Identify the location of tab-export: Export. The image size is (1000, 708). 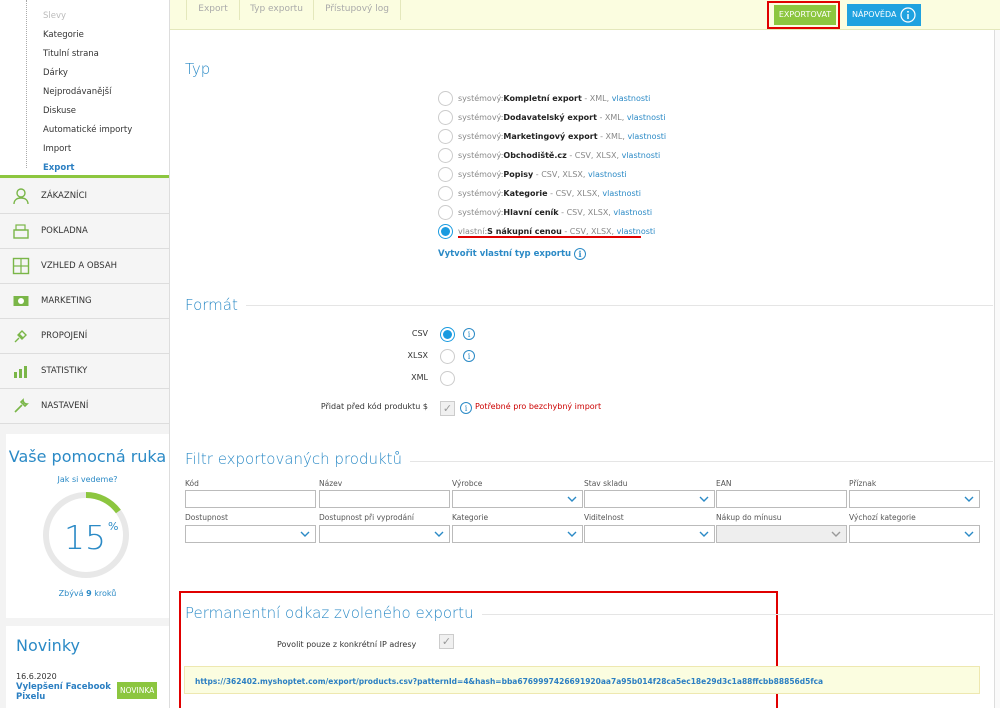
(213, 10).